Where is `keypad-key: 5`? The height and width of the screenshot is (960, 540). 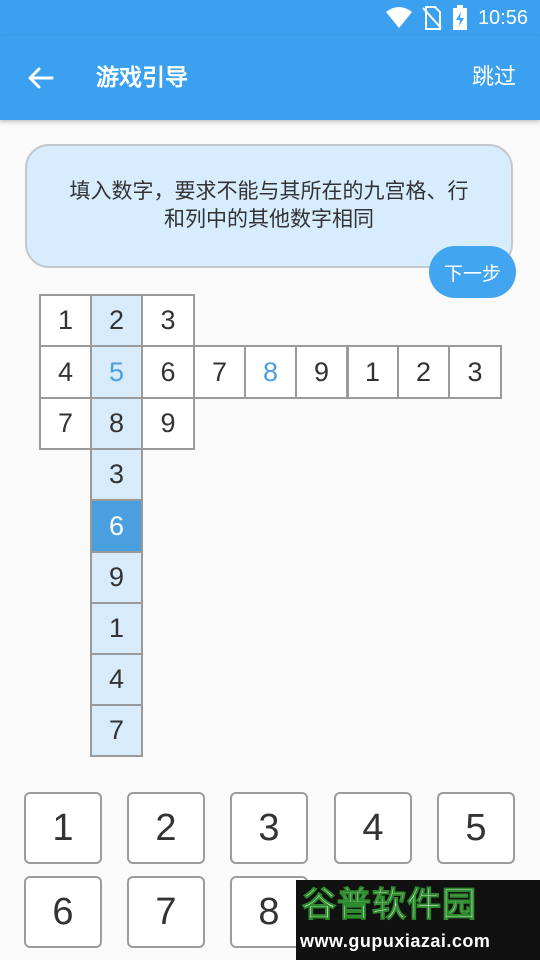
keypad-key: 5 is located at coordinates (476, 828).